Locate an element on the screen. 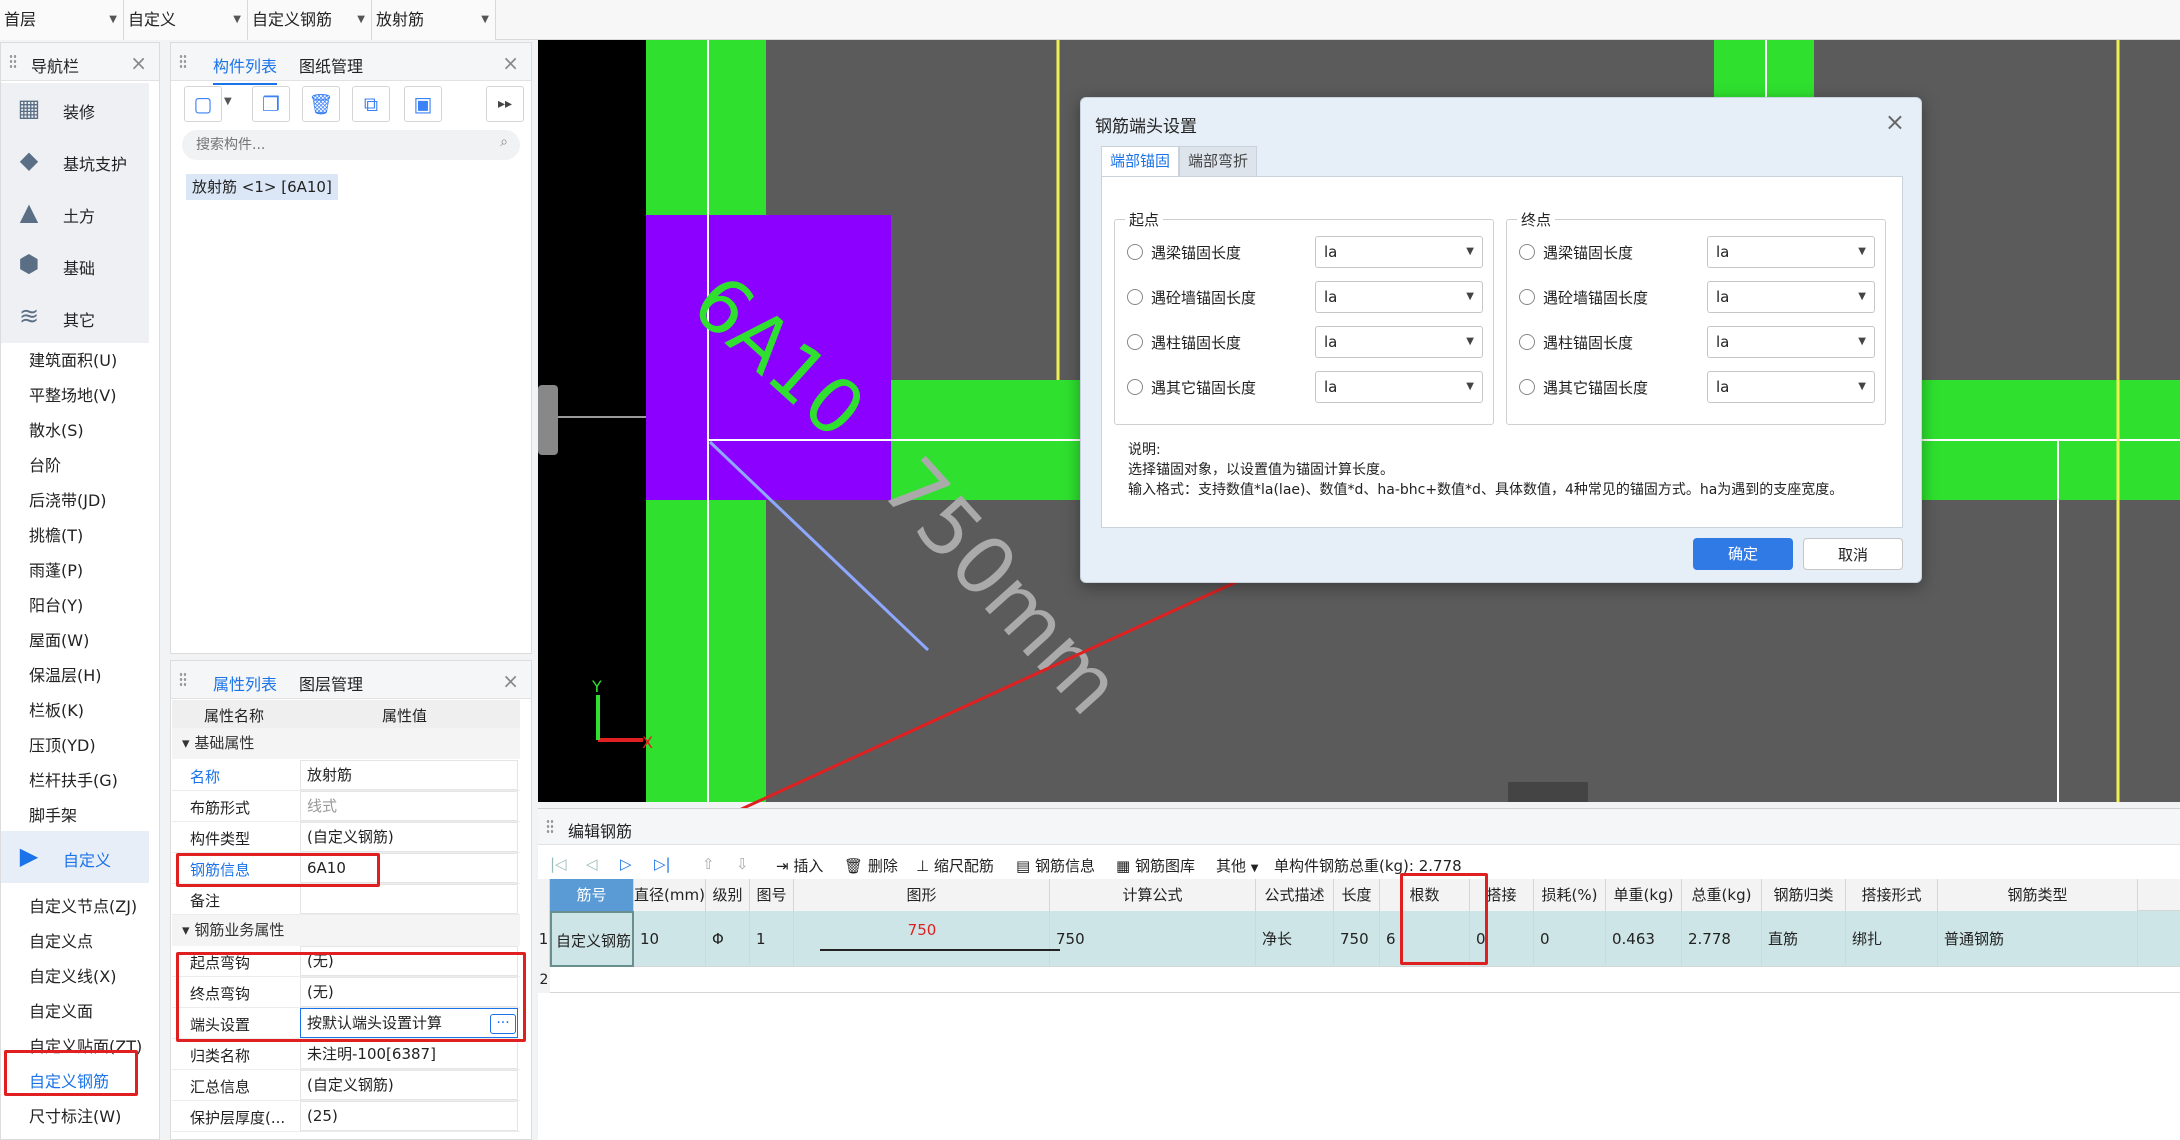  collapse-bottom-handle is located at coordinates (1548, 792).